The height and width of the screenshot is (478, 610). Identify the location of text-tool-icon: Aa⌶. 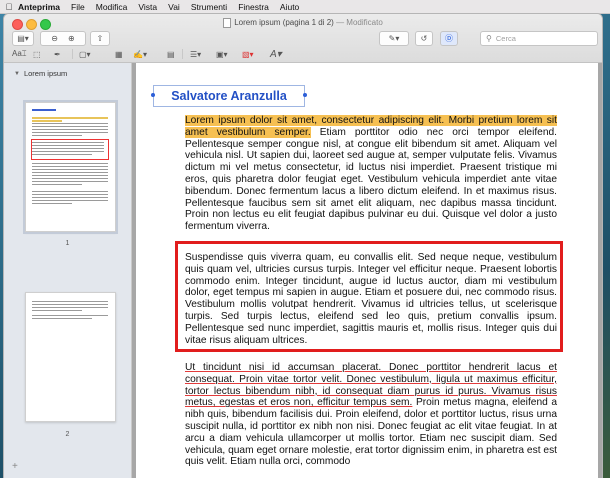
(19, 53).